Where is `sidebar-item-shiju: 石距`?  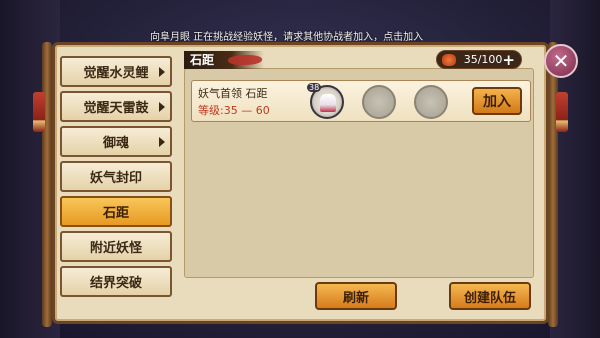 sidebar-item-shiju: 石距 is located at coordinates (116, 211).